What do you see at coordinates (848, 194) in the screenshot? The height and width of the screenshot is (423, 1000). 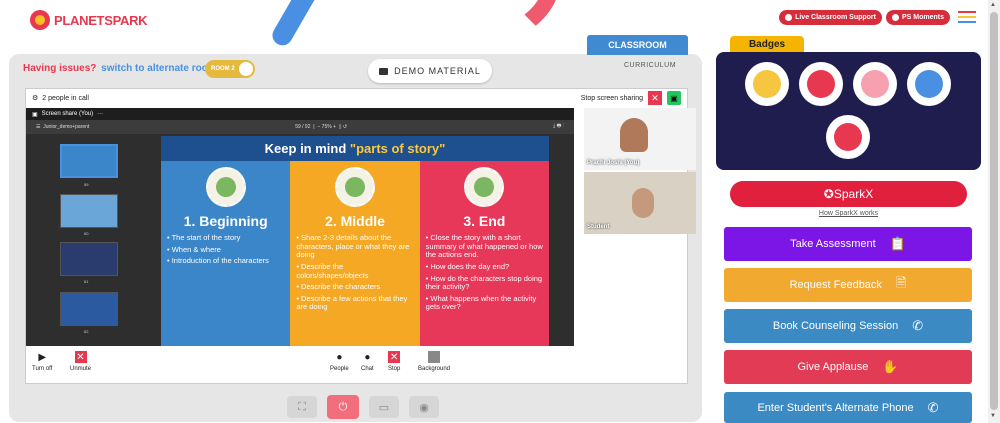 I see `sparkx-button: ✪ SparkX` at bounding box center [848, 194].